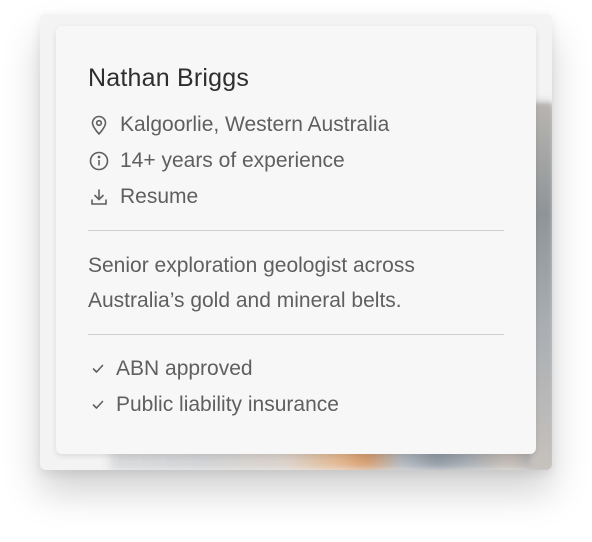 The height and width of the screenshot is (542, 592). I want to click on verification-label: ABN approved, so click(184, 368).